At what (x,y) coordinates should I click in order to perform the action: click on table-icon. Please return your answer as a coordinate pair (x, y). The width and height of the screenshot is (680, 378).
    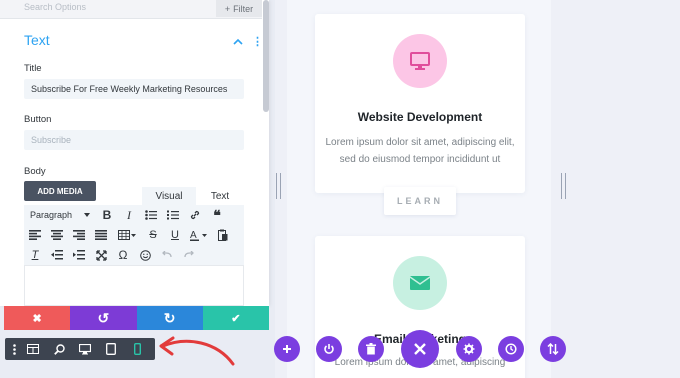
    Looking at the image, I should click on (127, 235).